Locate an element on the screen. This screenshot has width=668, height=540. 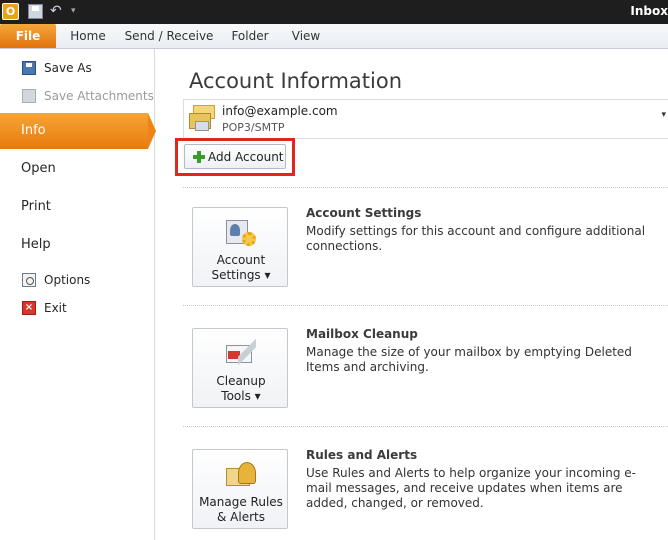
page-title: Account Information is located at coordinates (296, 81).